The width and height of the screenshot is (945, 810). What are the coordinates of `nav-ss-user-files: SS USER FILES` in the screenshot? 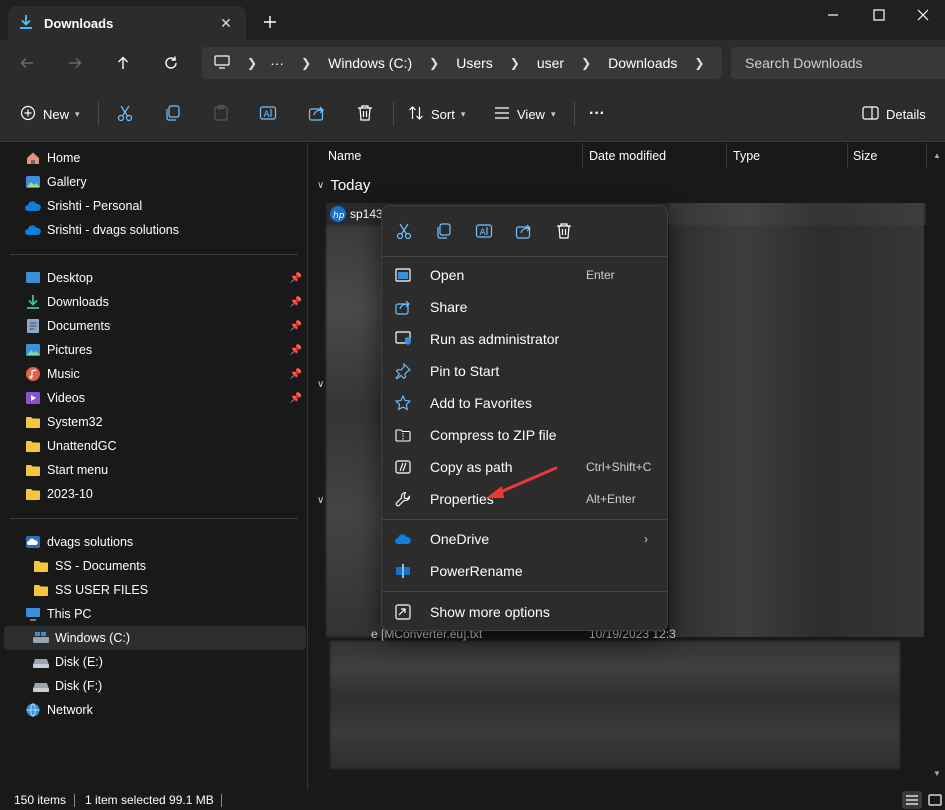 It's located at (155, 590).